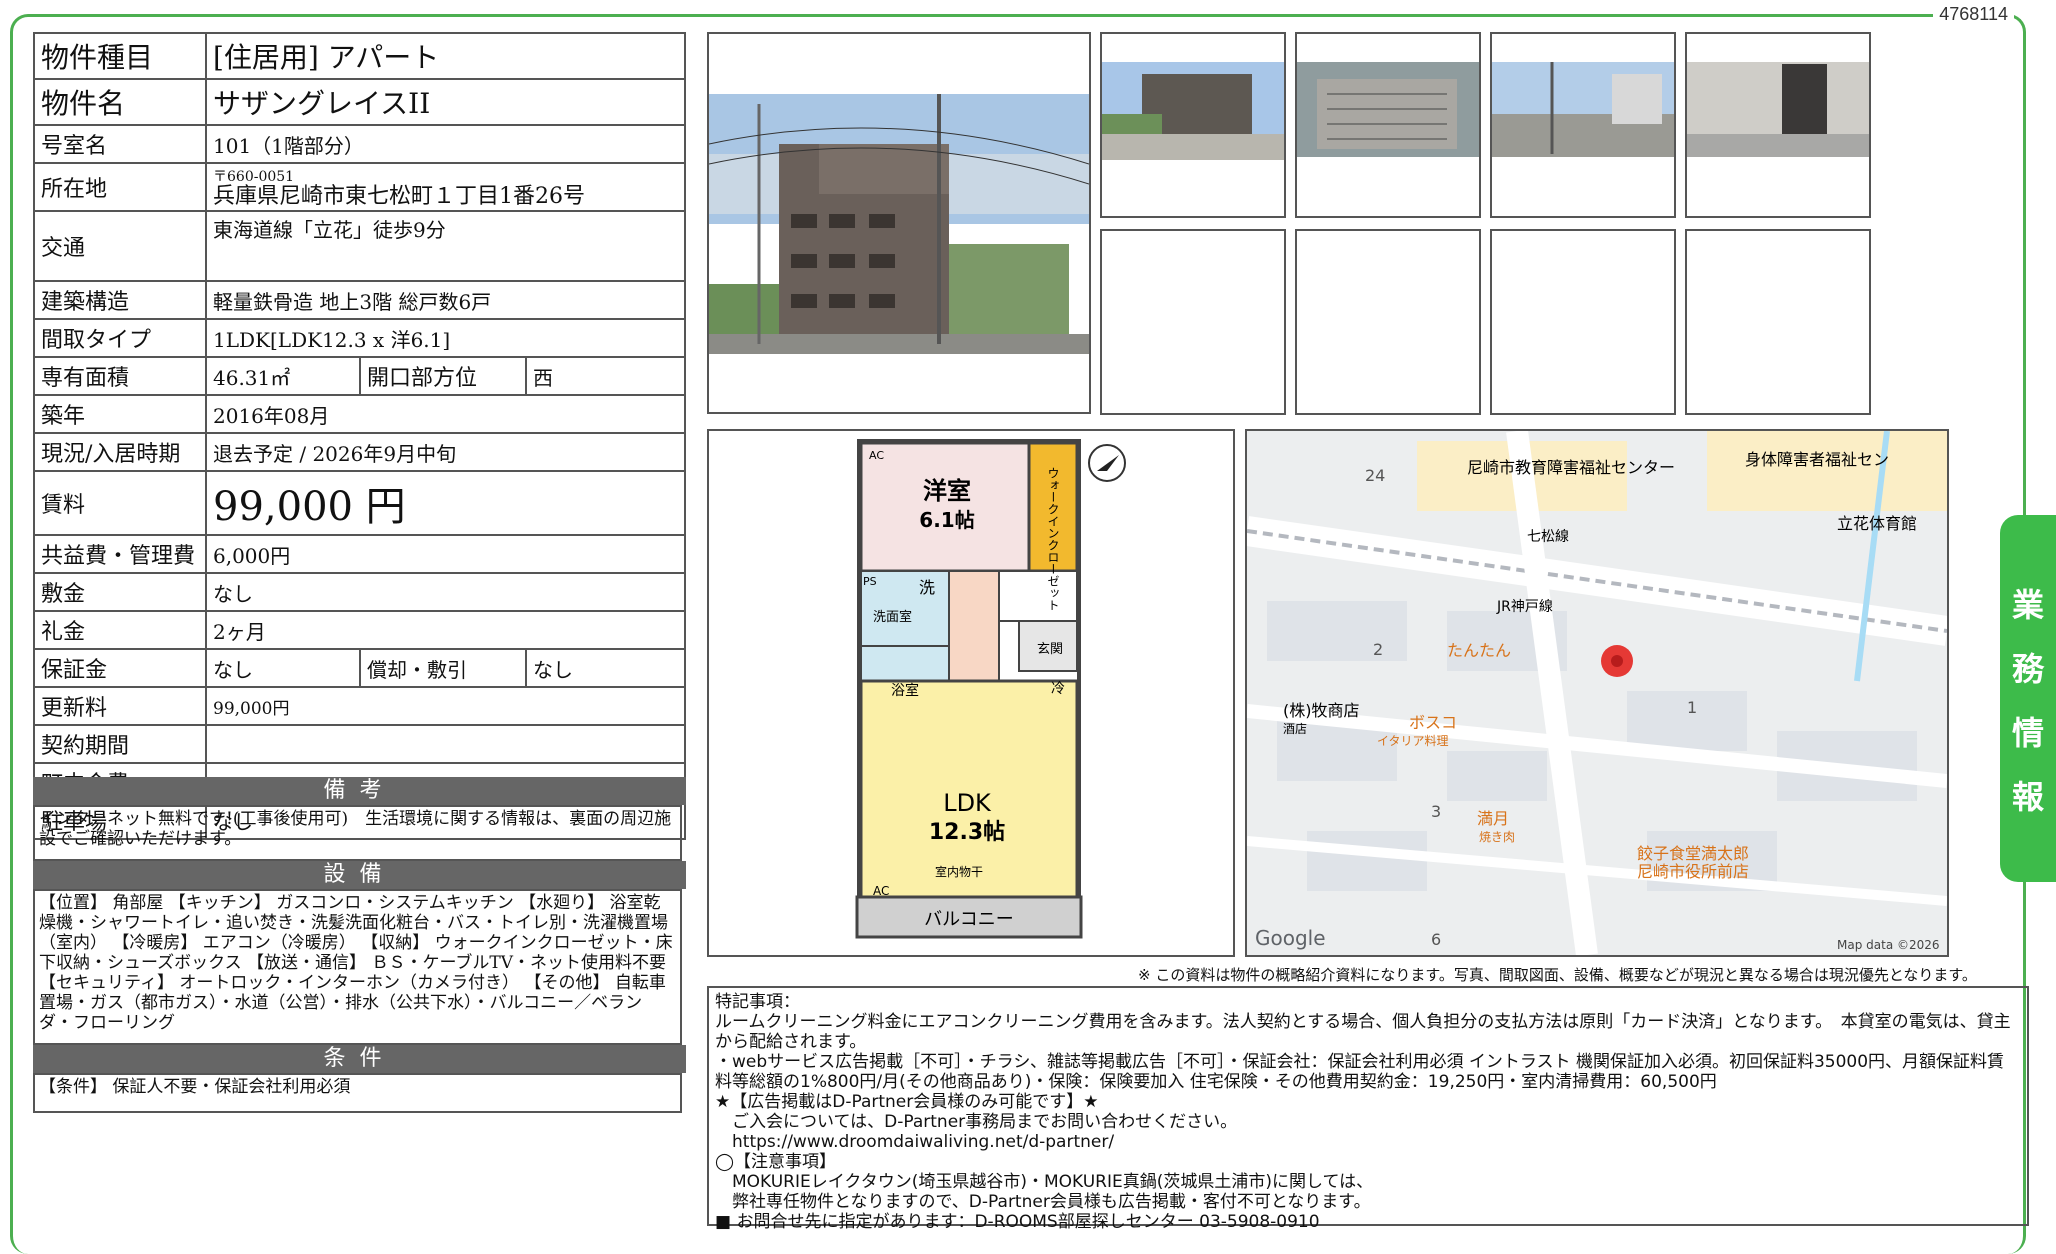  What do you see at coordinates (445, 246) in the screenshot?
I see `spec-value: 東海道線「立花」徒歩9分` at bounding box center [445, 246].